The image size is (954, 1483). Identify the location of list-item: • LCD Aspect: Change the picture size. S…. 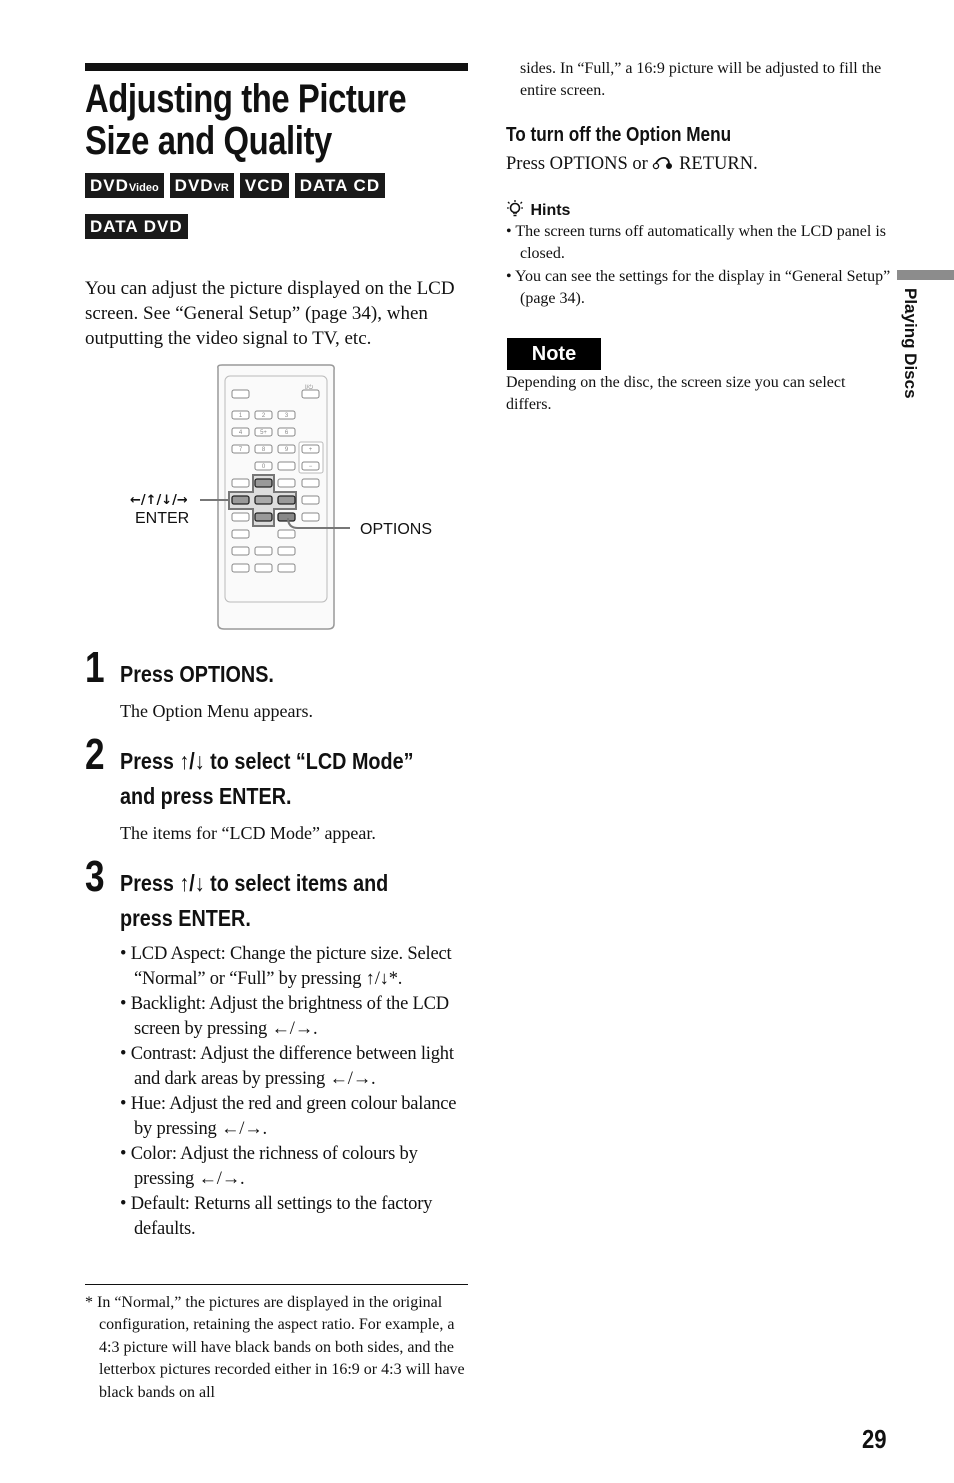
(286, 966).